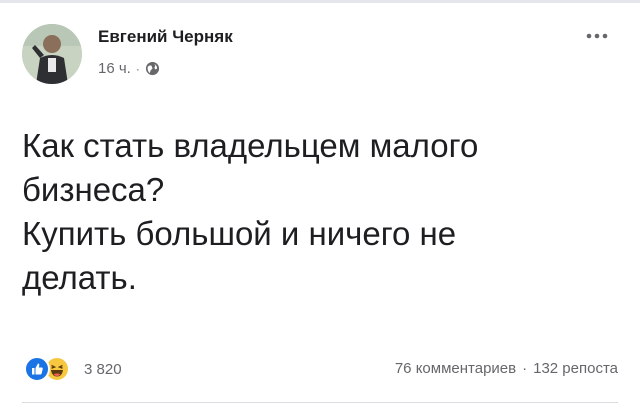 Image resolution: width=640 pixels, height=408 pixels. I want to click on post-meta: 16 ч. ·, so click(129, 68).